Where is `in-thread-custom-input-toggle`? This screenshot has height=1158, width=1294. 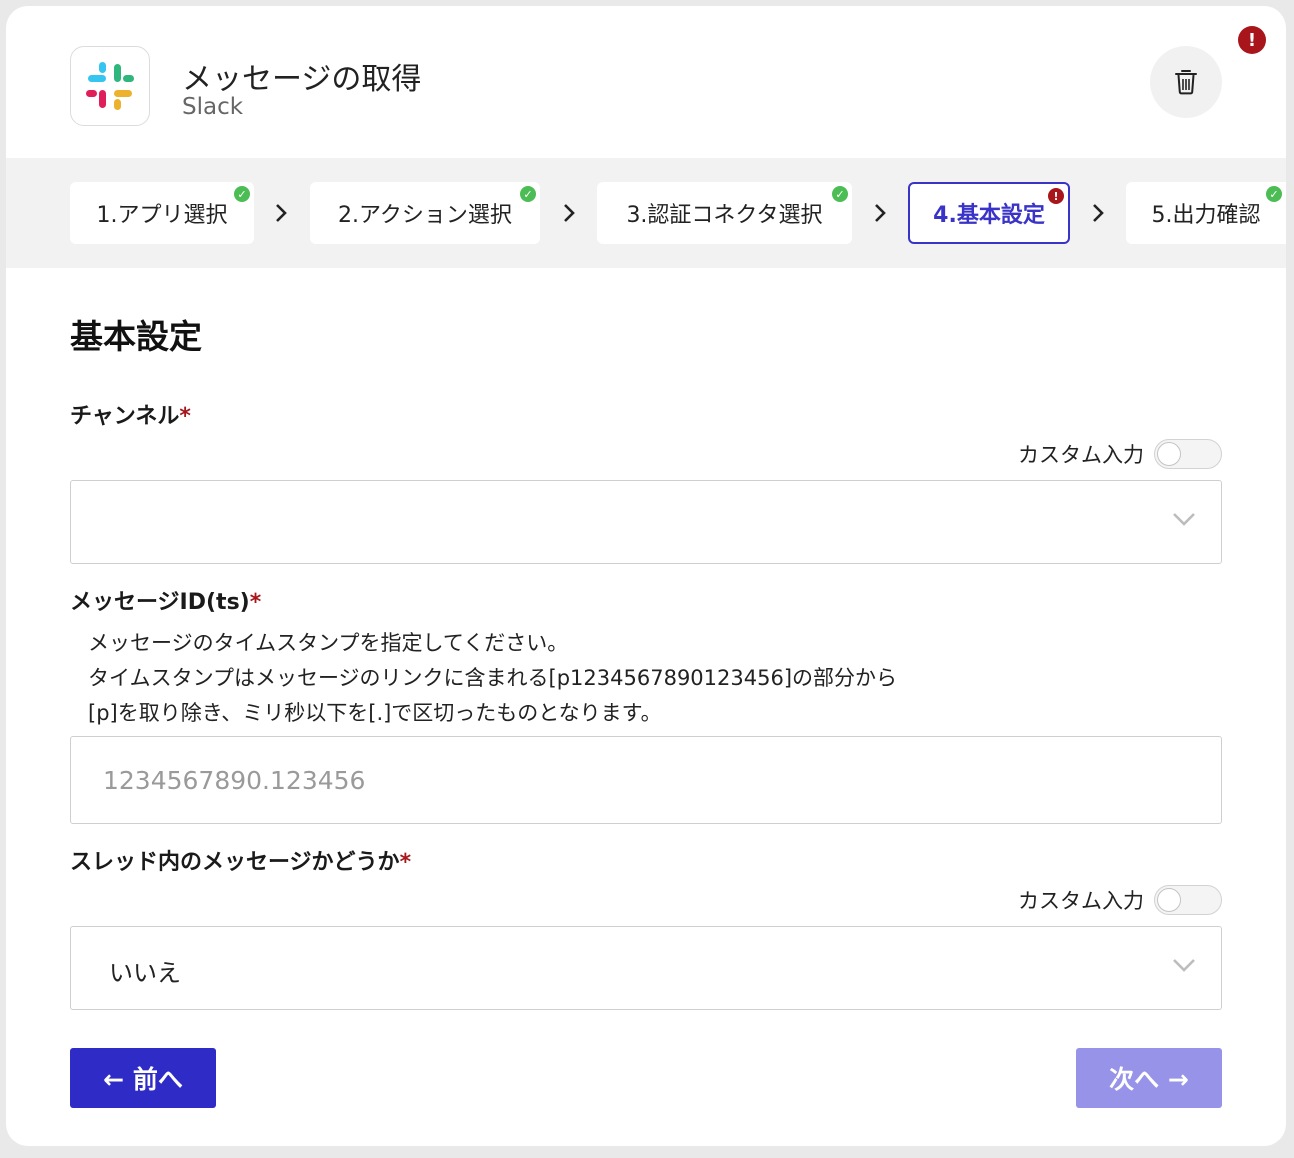 in-thread-custom-input-toggle is located at coordinates (1188, 900).